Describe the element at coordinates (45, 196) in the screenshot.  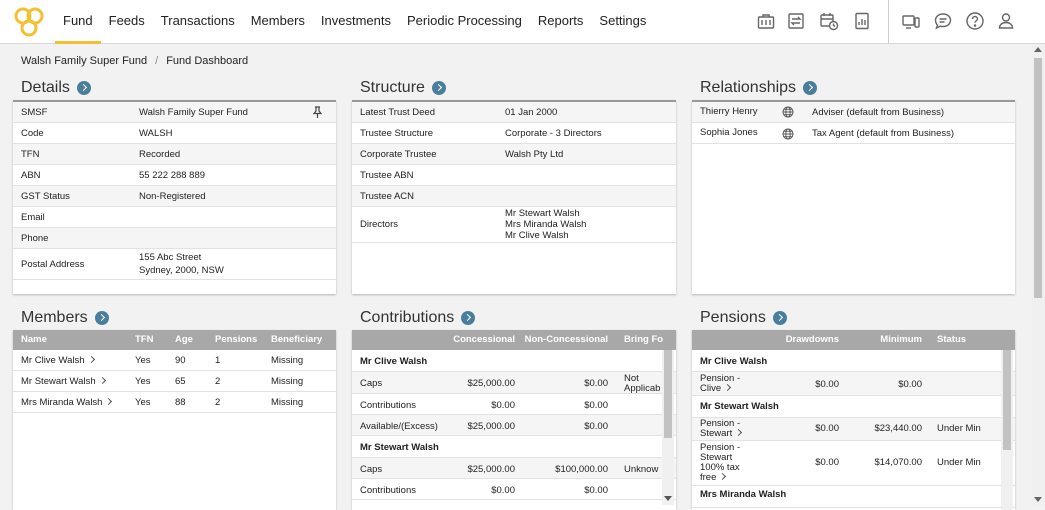
I see `details-label: GST Status` at that location.